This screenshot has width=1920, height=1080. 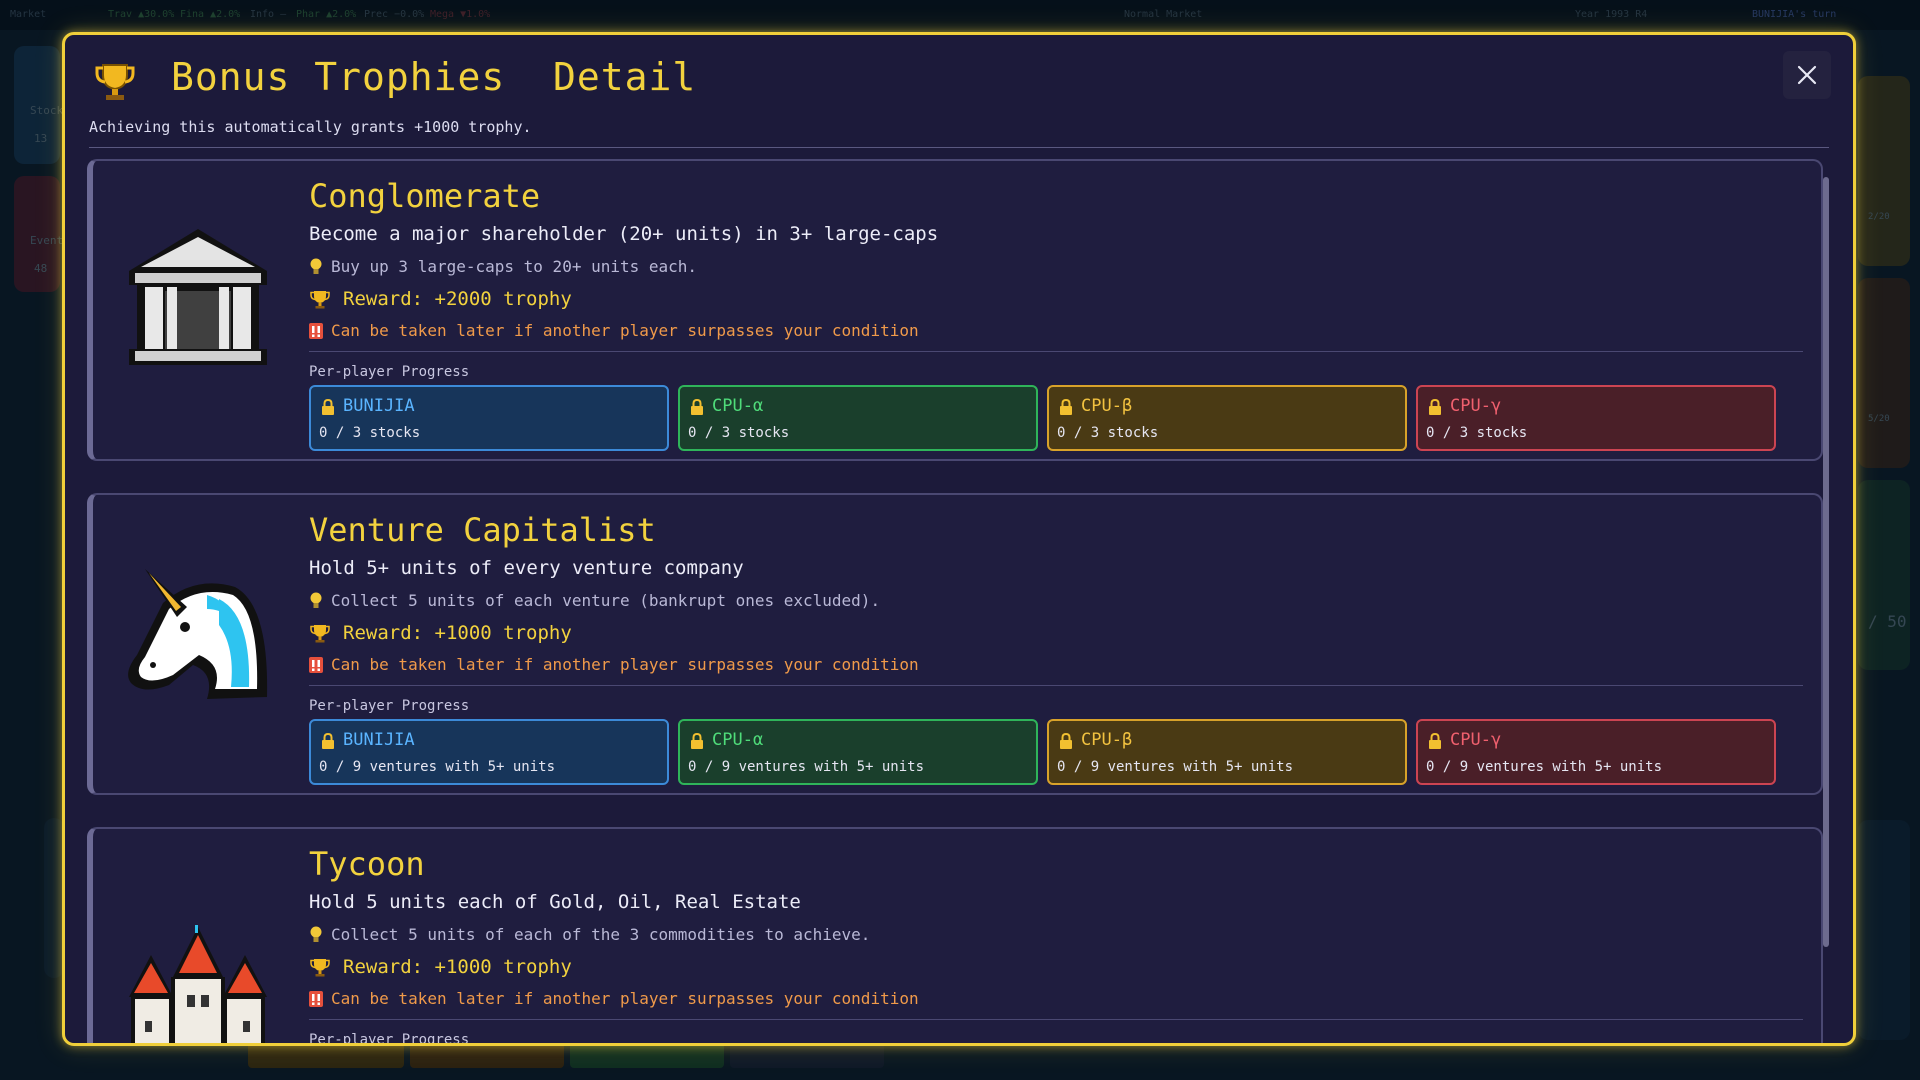 I want to click on player-progress-cpu-gamma: CPU-γ 0 / 9 ventures with 5+ units, so click(x=1596, y=752).